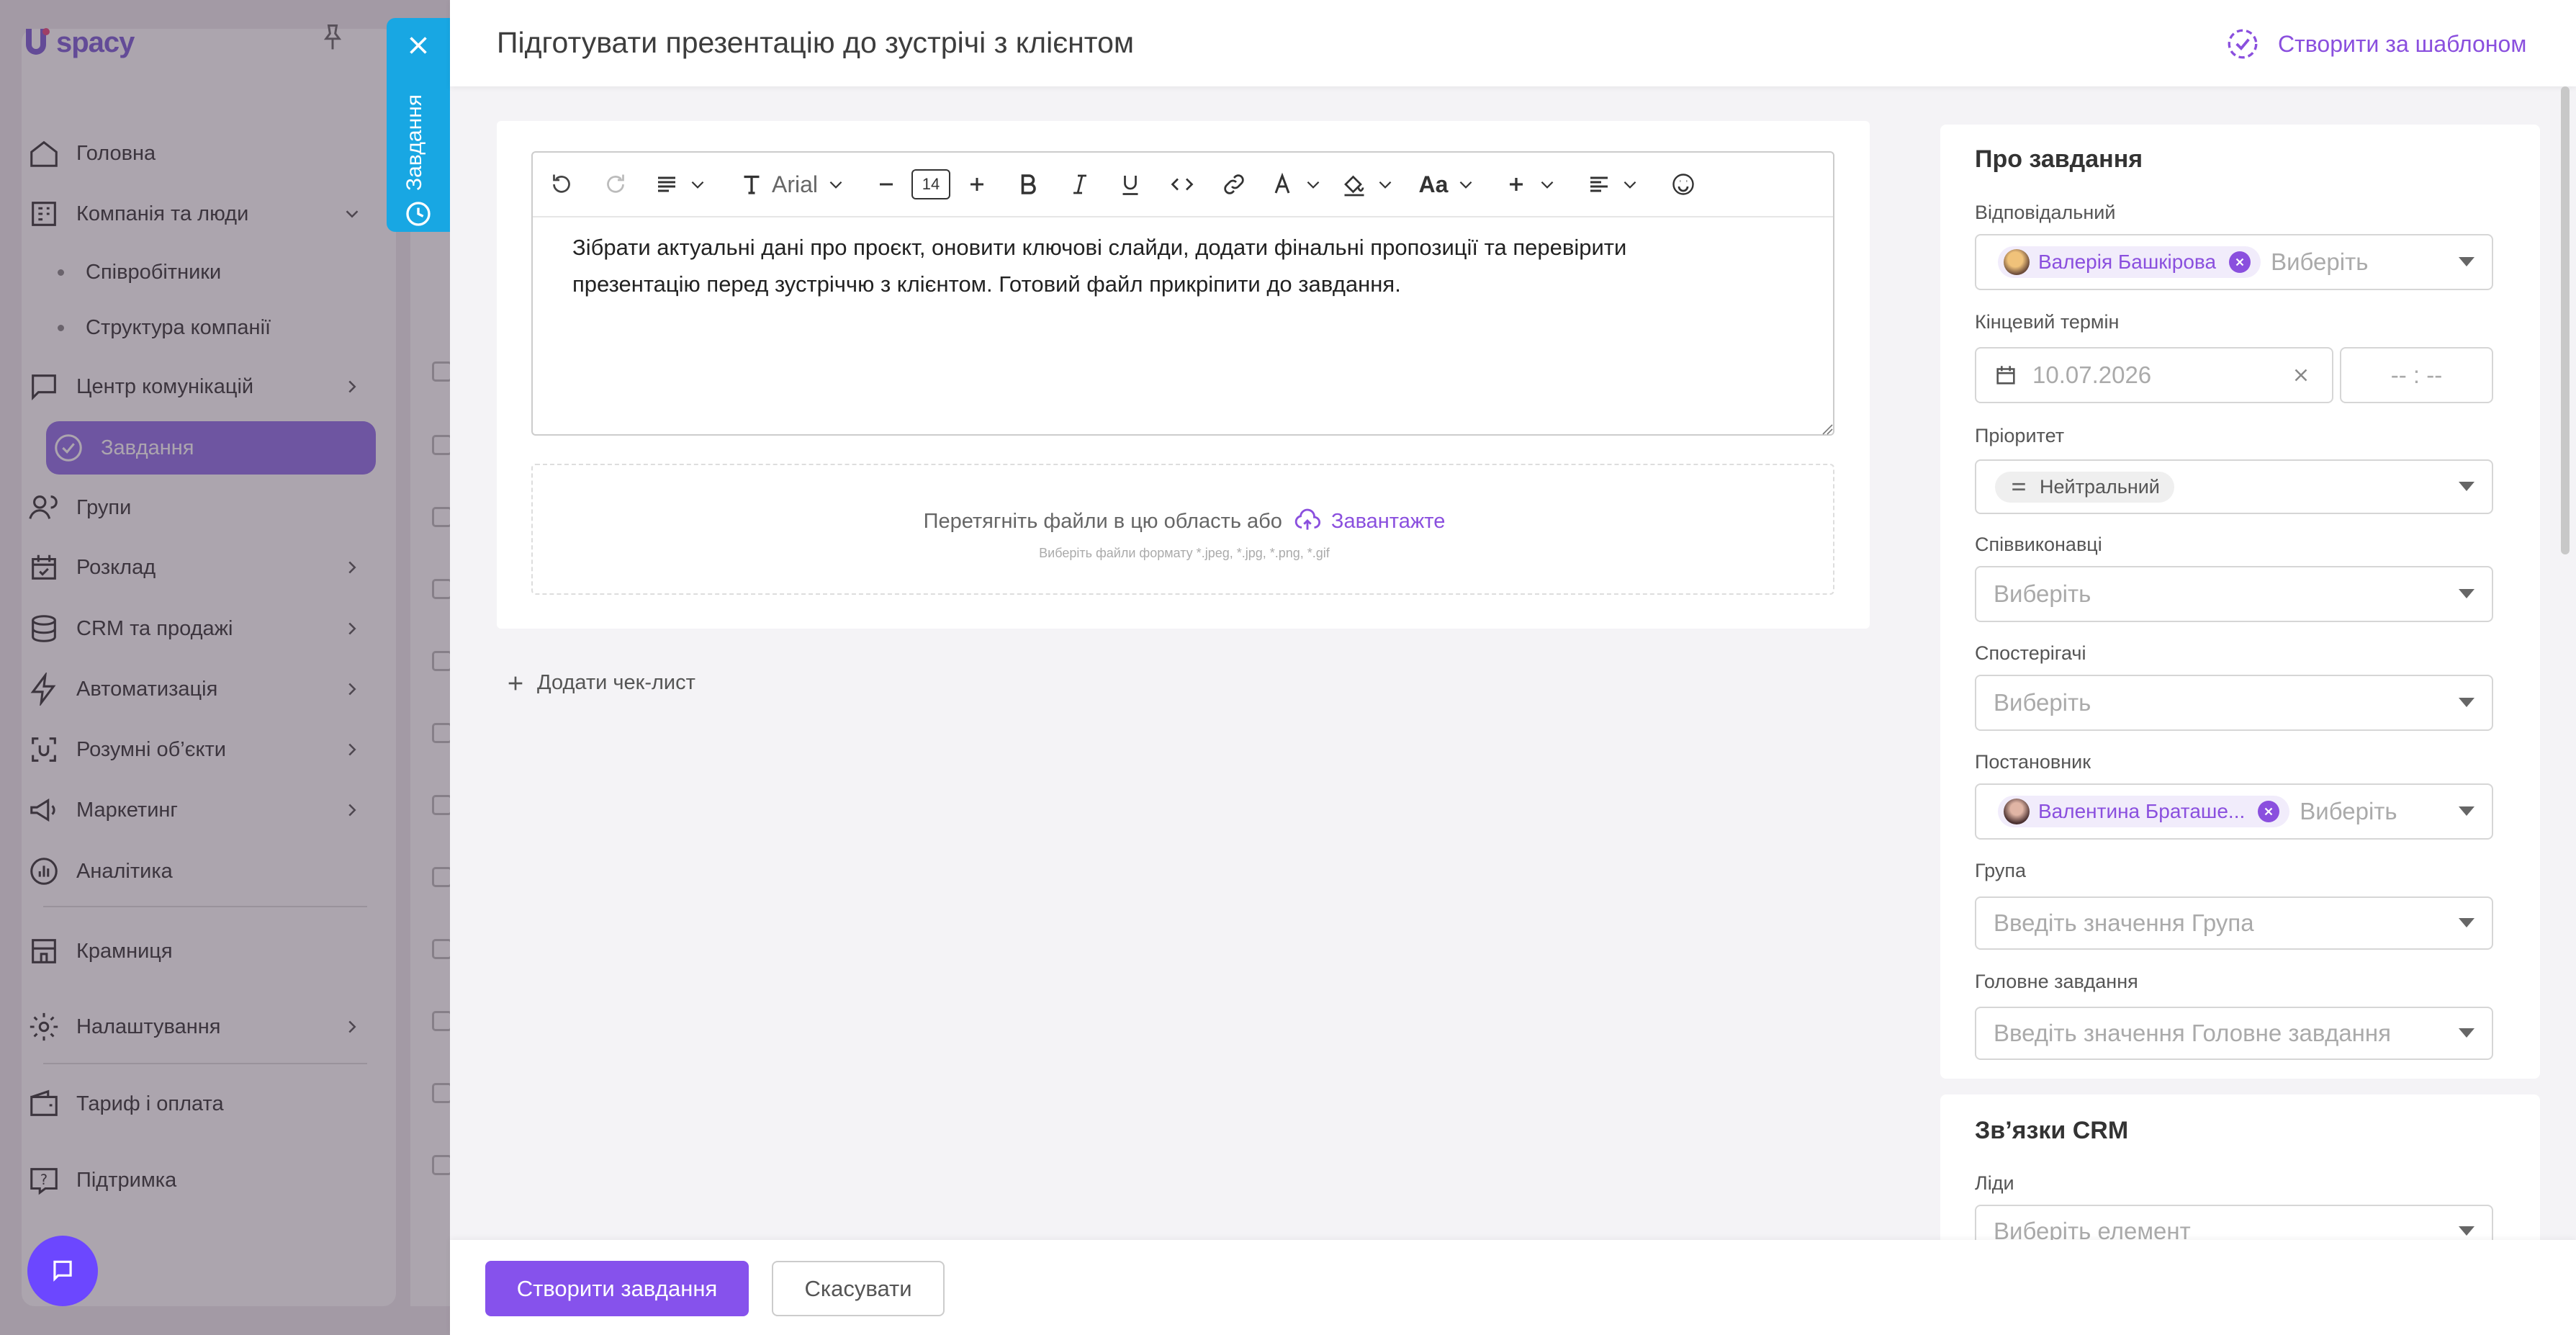 The width and height of the screenshot is (2576, 1335). I want to click on chat-bubble-icon, so click(62, 1271).